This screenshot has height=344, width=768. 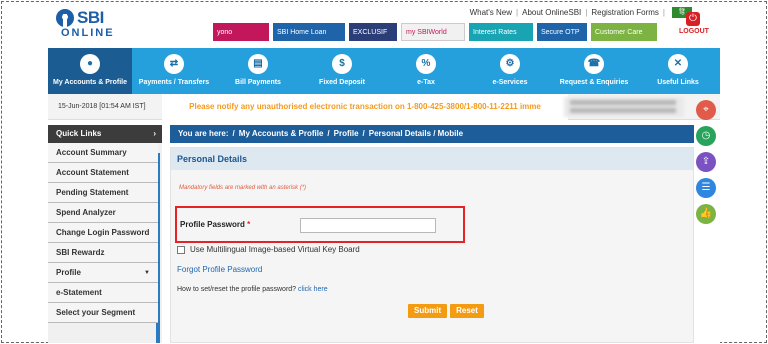 I want to click on howto-label: How to set/reset the profile password?, so click(x=237, y=289).